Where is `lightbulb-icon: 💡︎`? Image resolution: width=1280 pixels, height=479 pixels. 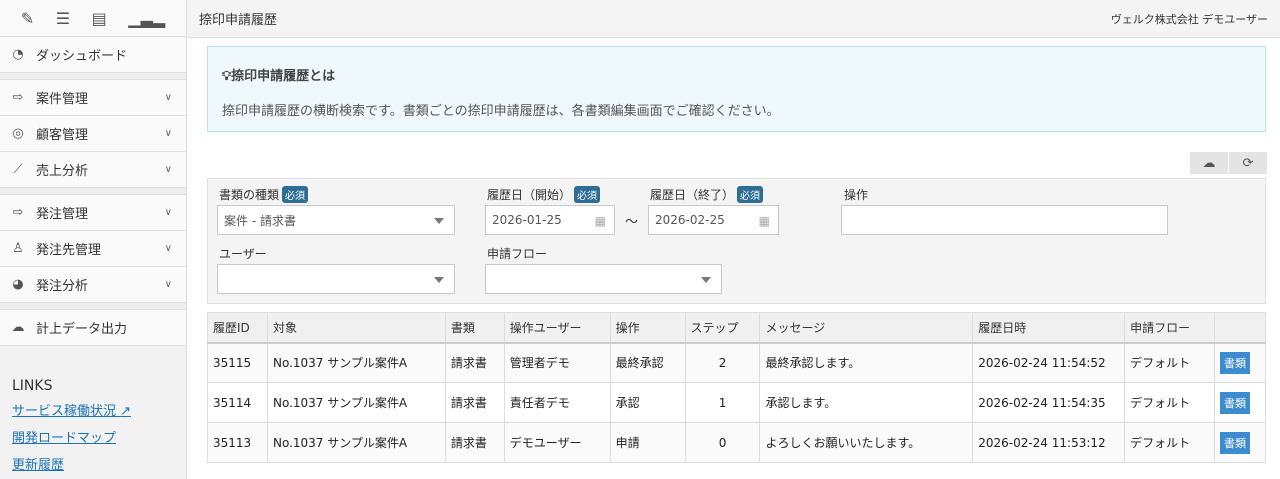 lightbulb-icon: 💡︎ is located at coordinates (227, 76).